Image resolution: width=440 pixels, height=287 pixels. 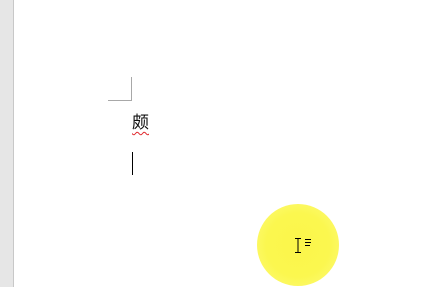 I want to click on text-insertion-caret, so click(x=132, y=163).